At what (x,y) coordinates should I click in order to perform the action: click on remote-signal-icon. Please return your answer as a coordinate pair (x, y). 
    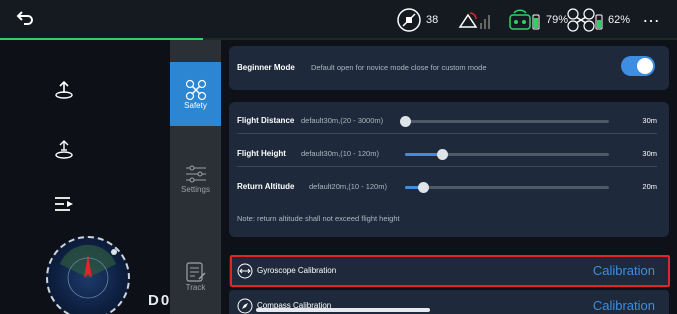
    Looking at the image, I should click on (474, 20).